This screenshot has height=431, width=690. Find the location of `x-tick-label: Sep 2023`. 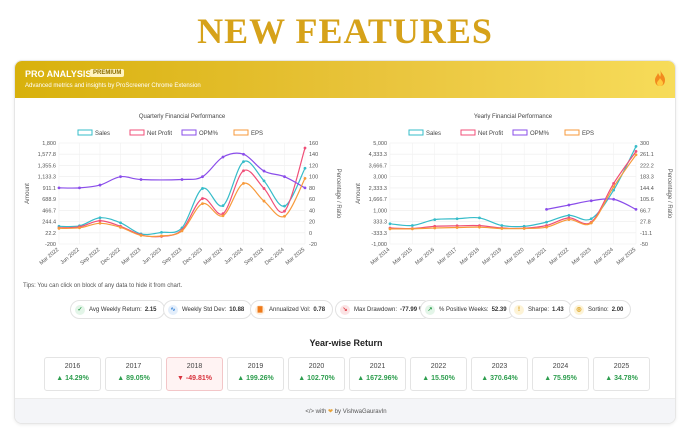

x-tick-label: Sep 2023 is located at coordinates (172, 257).